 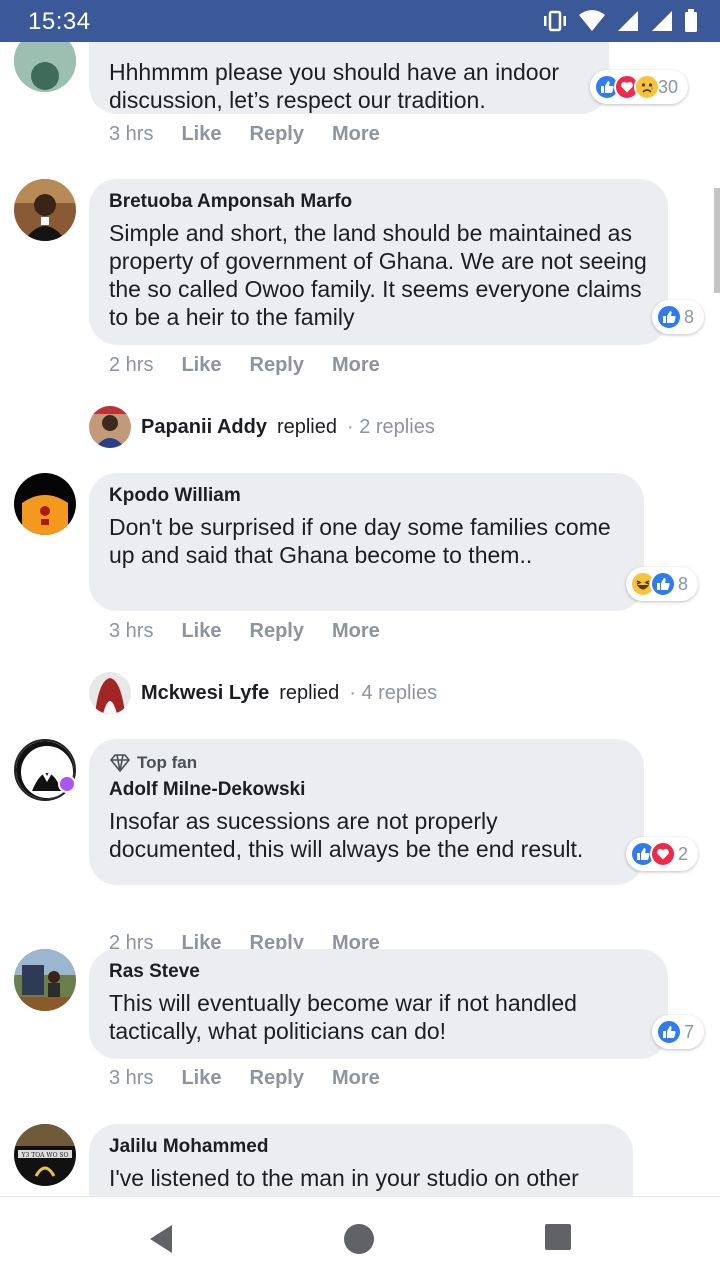 What do you see at coordinates (647, 87) in the screenshot?
I see `sad-reaction-icon` at bounding box center [647, 87].